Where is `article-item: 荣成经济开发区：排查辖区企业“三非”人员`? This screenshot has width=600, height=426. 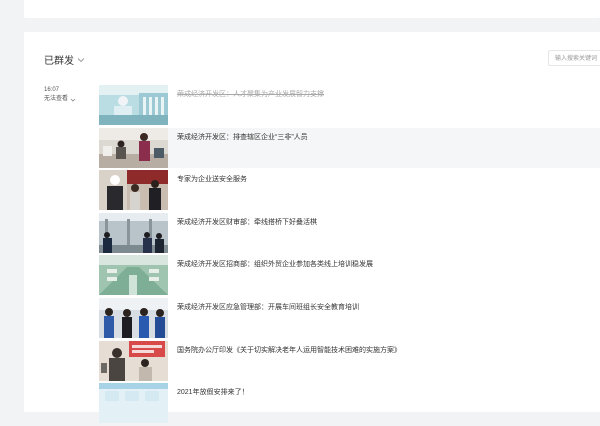
article-item: 荣成经济开发区：排查辖区企业“三非”人员 is located at coordinates (349, 147).